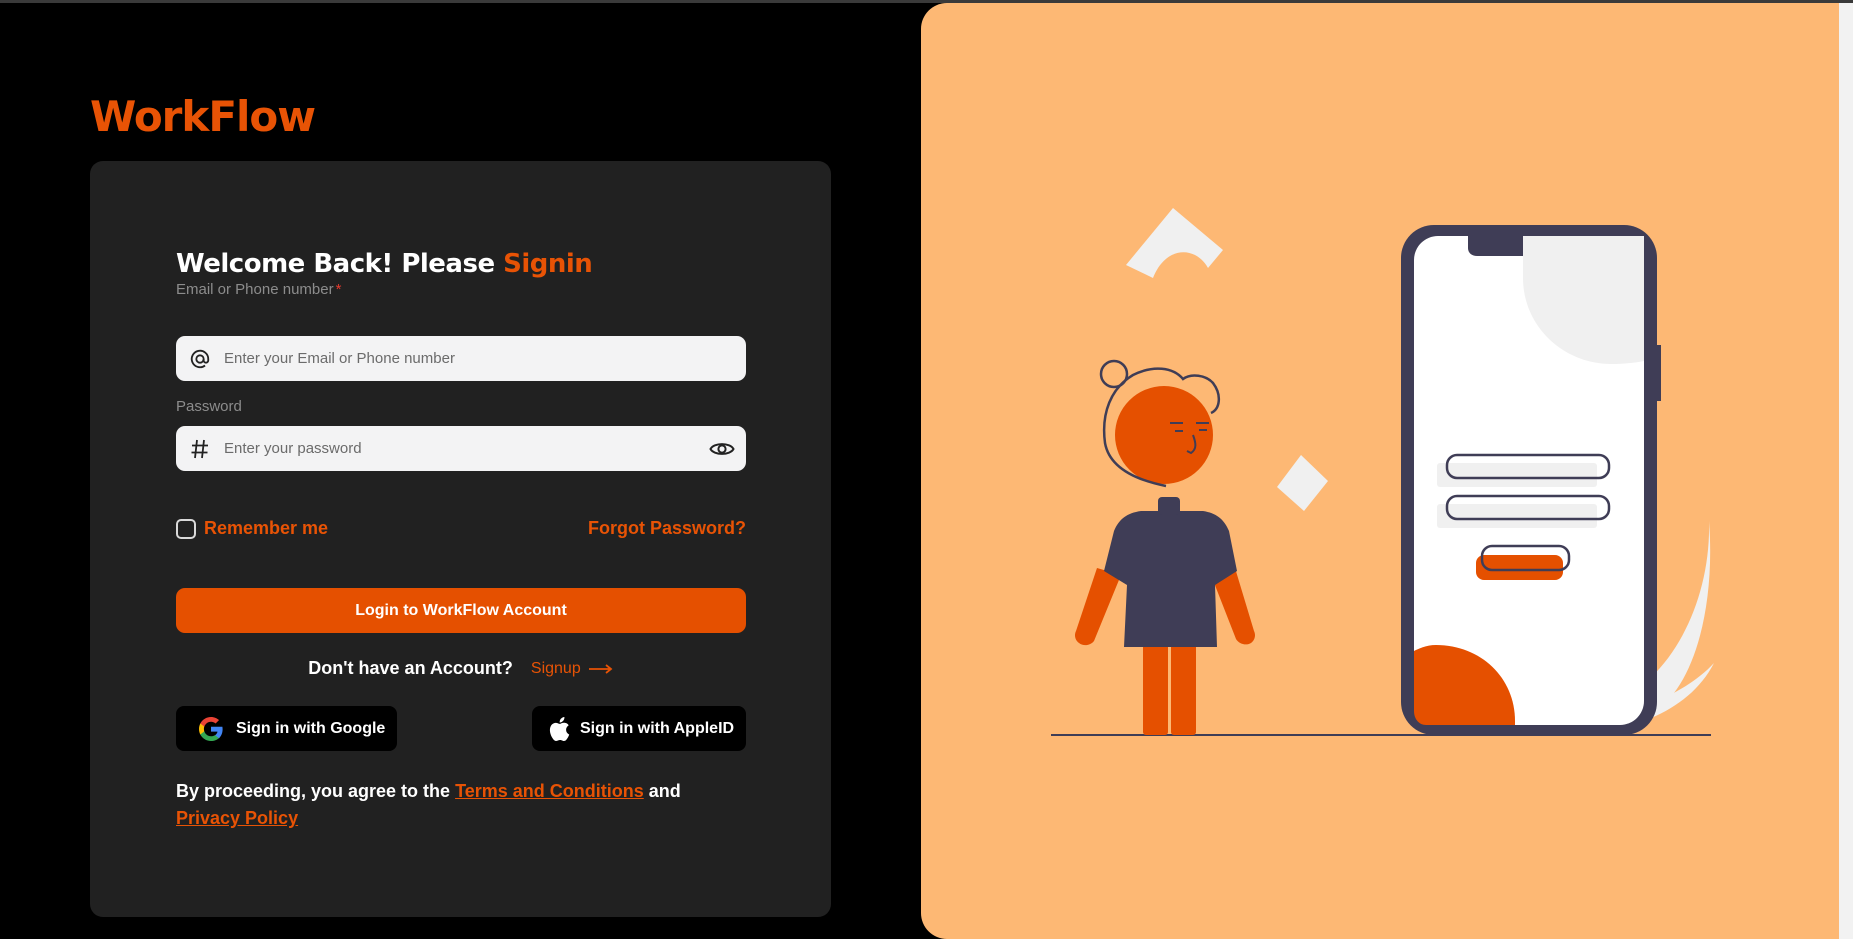 The height and width of the screenshot is (939, 1853). What do you see at coordinates (1098, 607) in the screenshot?
I see `person-arm-left` at bounding box center [1098, 607].